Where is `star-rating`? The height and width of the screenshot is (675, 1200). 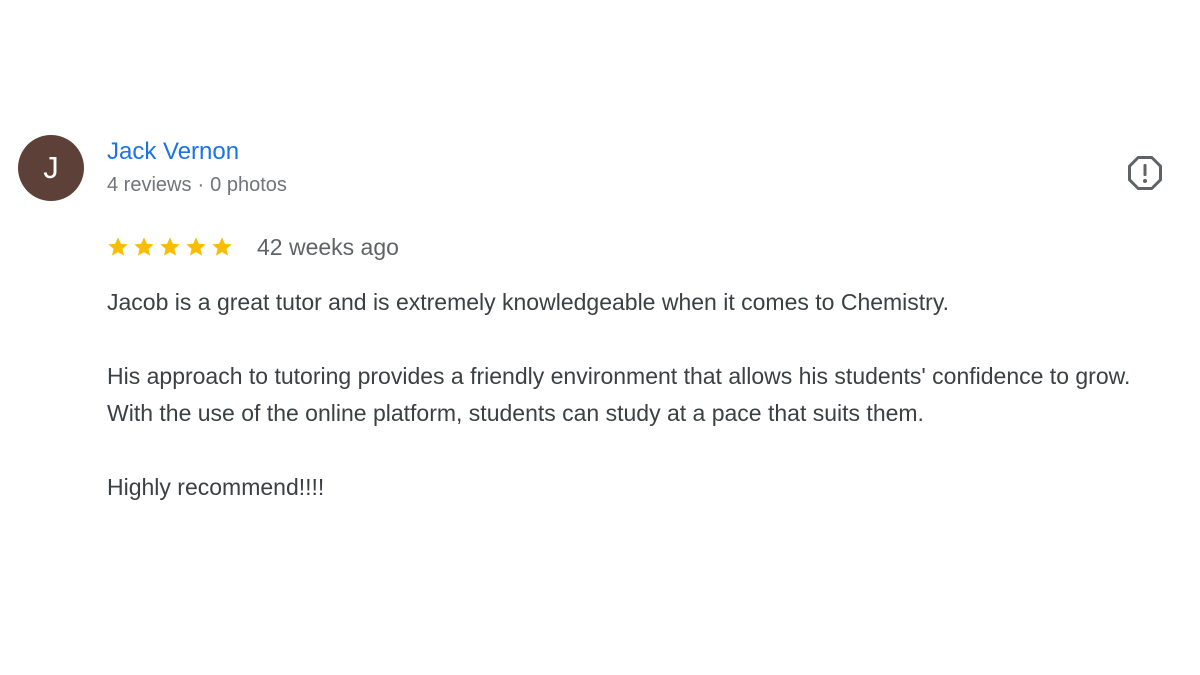
star-rating is located at coordinates (170, 247).